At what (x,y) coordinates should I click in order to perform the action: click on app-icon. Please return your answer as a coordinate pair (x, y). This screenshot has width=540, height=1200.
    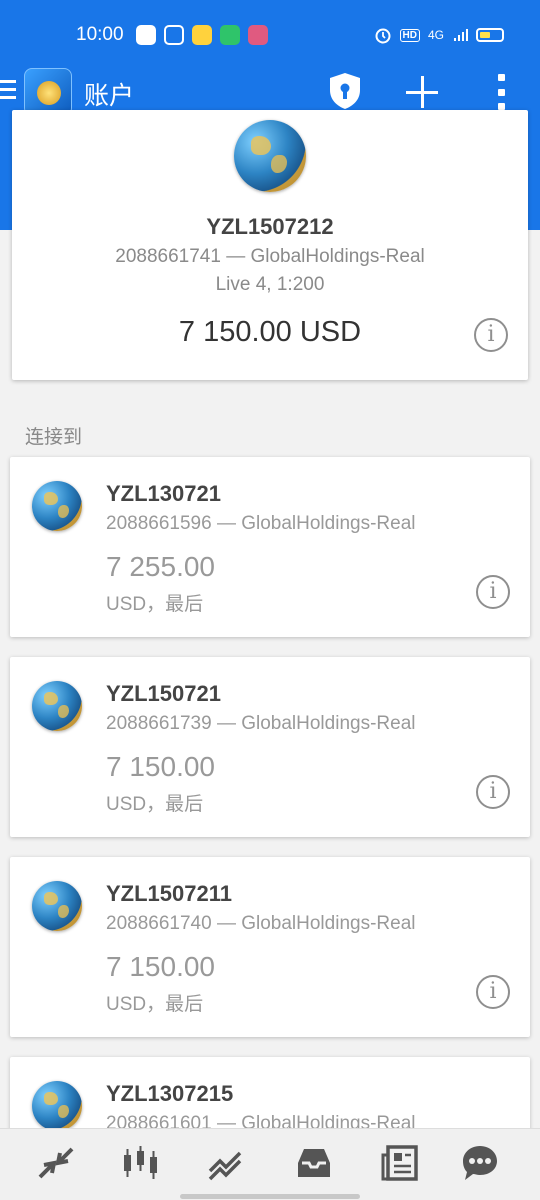
    Looking at the image, I should click on (258, 35).